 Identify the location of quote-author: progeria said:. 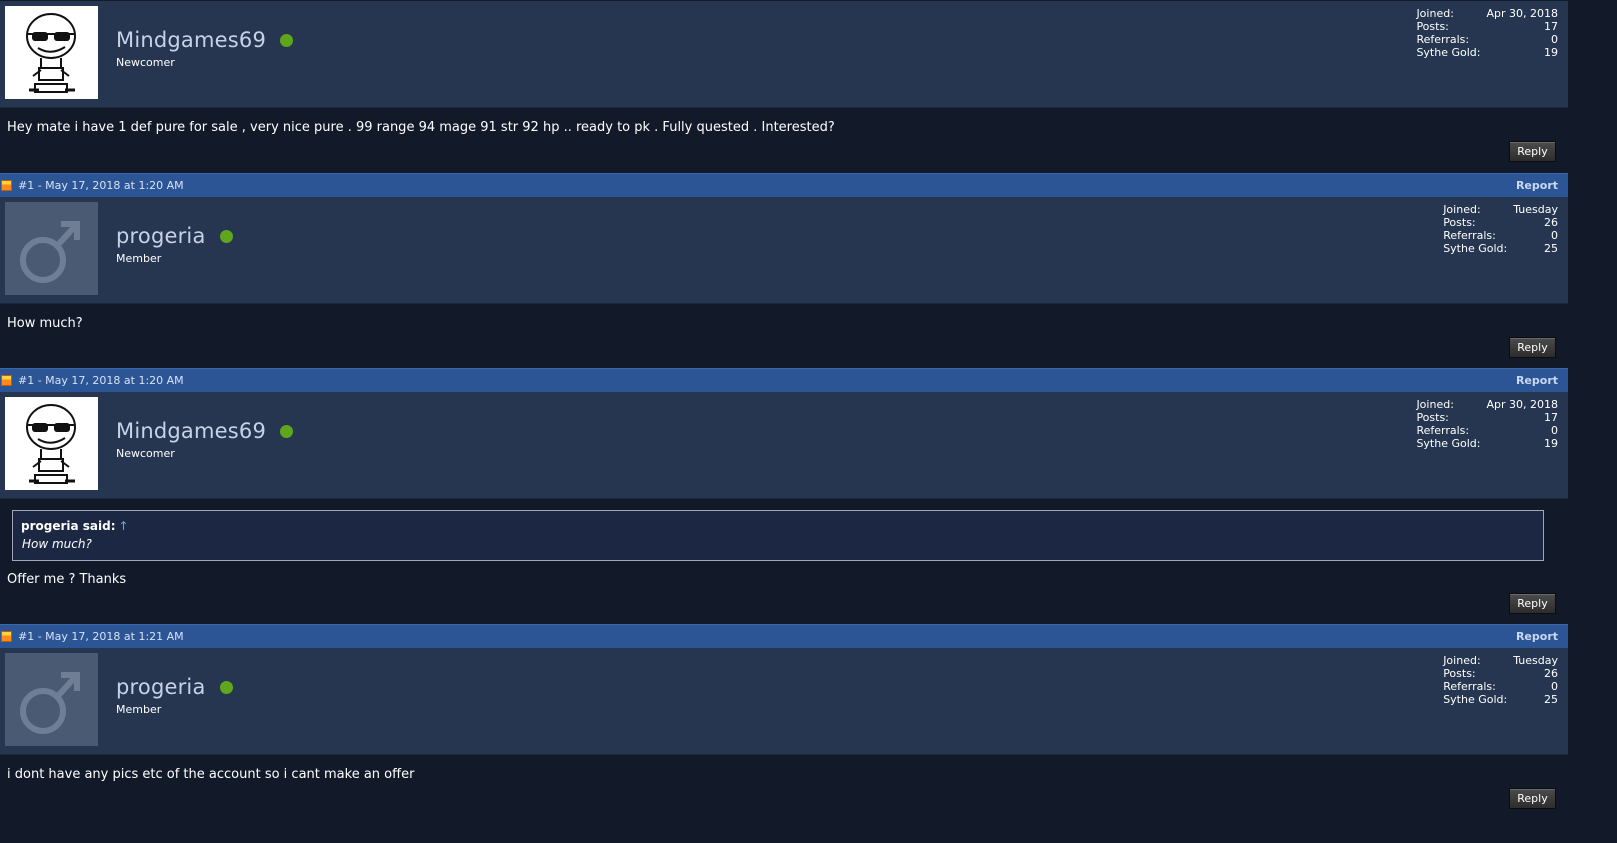
(68, 526).